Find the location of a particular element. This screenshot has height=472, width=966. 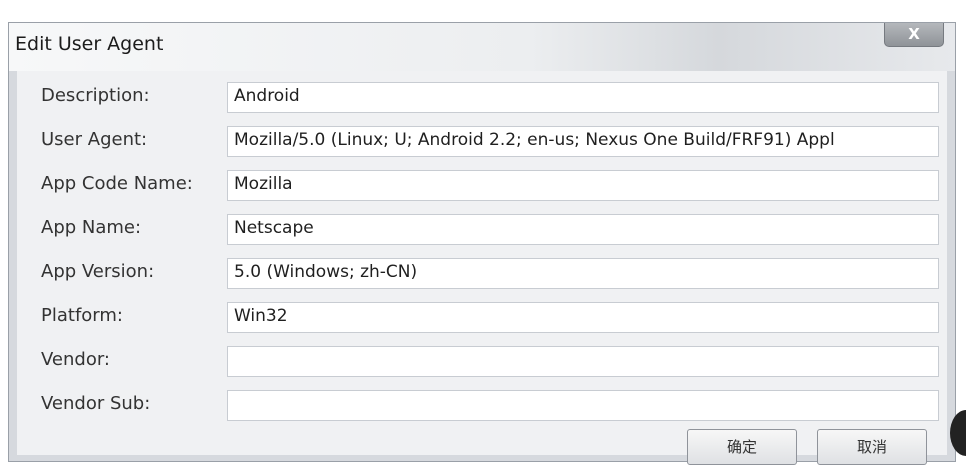

vendor-label: Vendor: is located at coordinates (75, 359).